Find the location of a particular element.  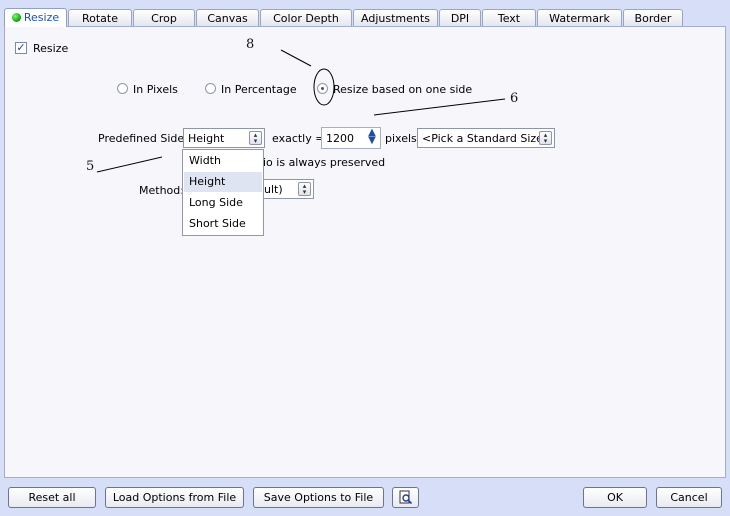

cancel-button: Cancel is located at coordinates (689, 497).